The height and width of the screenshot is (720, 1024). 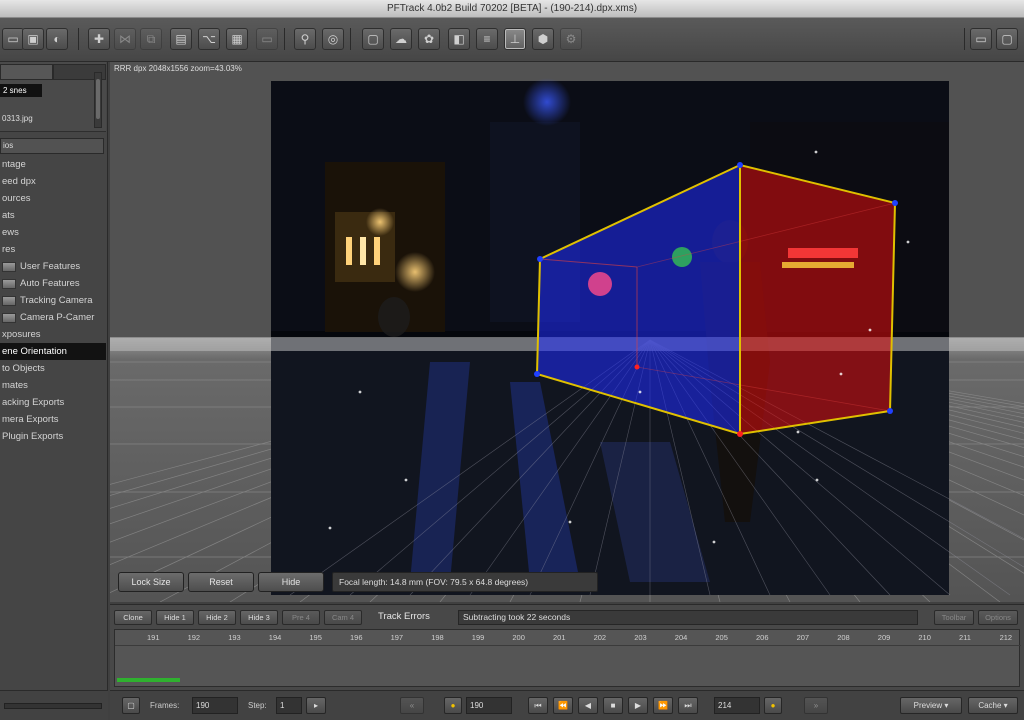 I want to click on preview-dropdown: Preview ▾, so click(x=931, y=705).